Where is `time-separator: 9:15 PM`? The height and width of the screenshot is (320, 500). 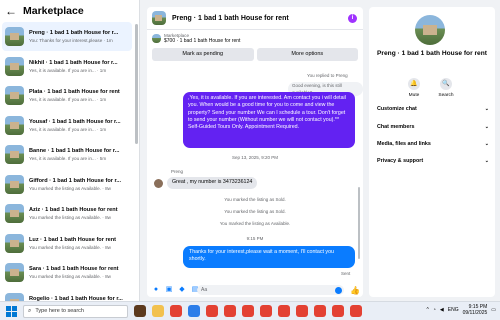
time-separator: 9:15 PM is located at coordinates (255, 238).